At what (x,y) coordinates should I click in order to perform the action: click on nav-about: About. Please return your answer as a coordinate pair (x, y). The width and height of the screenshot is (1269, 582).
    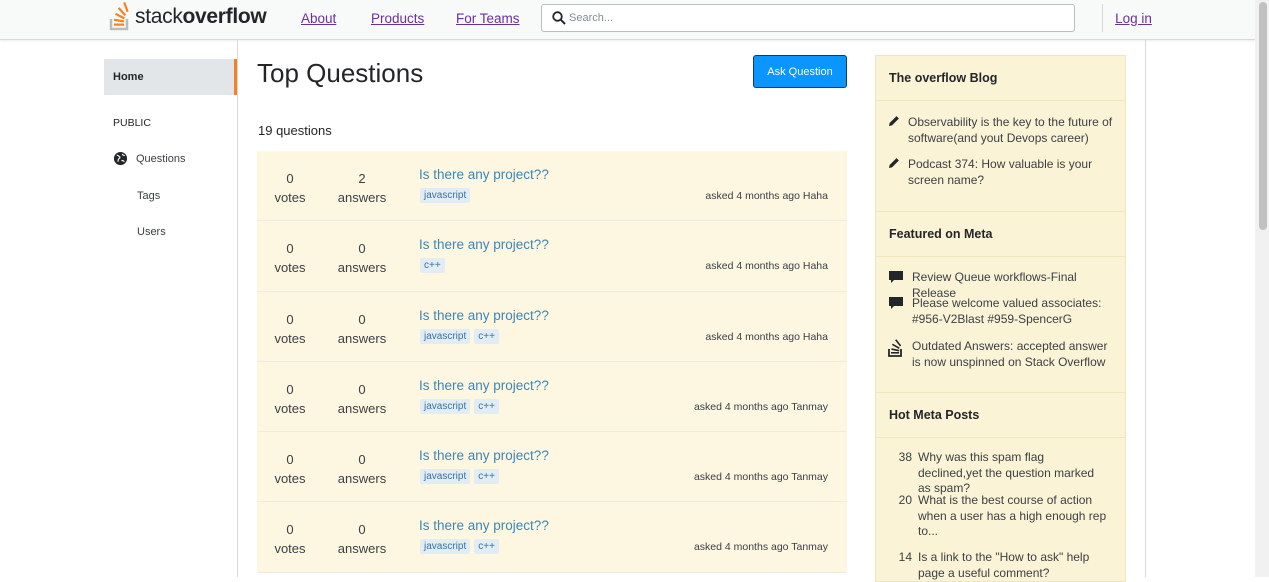
    Looking at the image, I should click on (318, 18).